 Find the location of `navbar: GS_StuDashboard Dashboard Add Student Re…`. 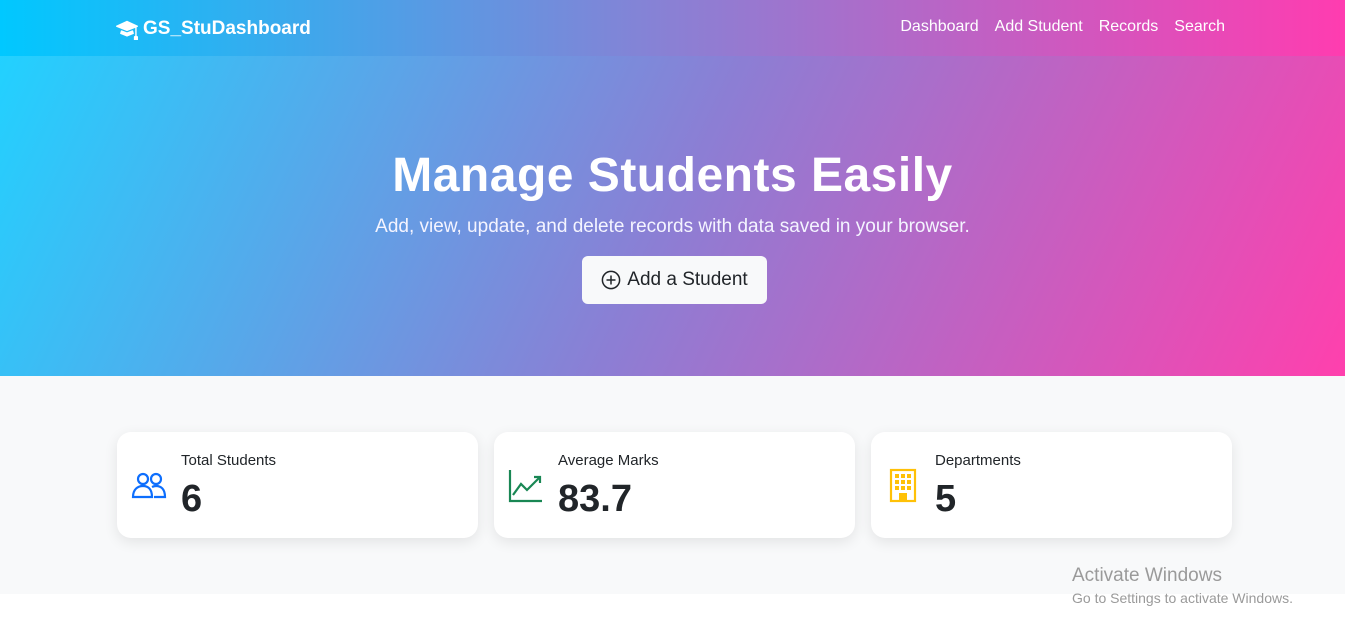

navbar: GS_StuDashboard Dashboard Add Student Re… is located at coordinates (672, 28).